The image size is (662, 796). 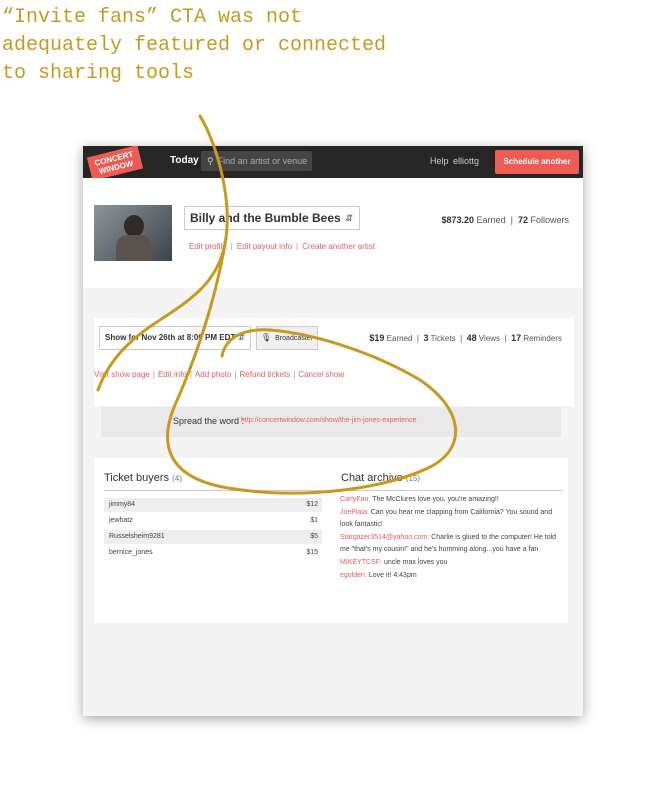 I want to click on buyer-amount: $12, so click(x=312, y=504).